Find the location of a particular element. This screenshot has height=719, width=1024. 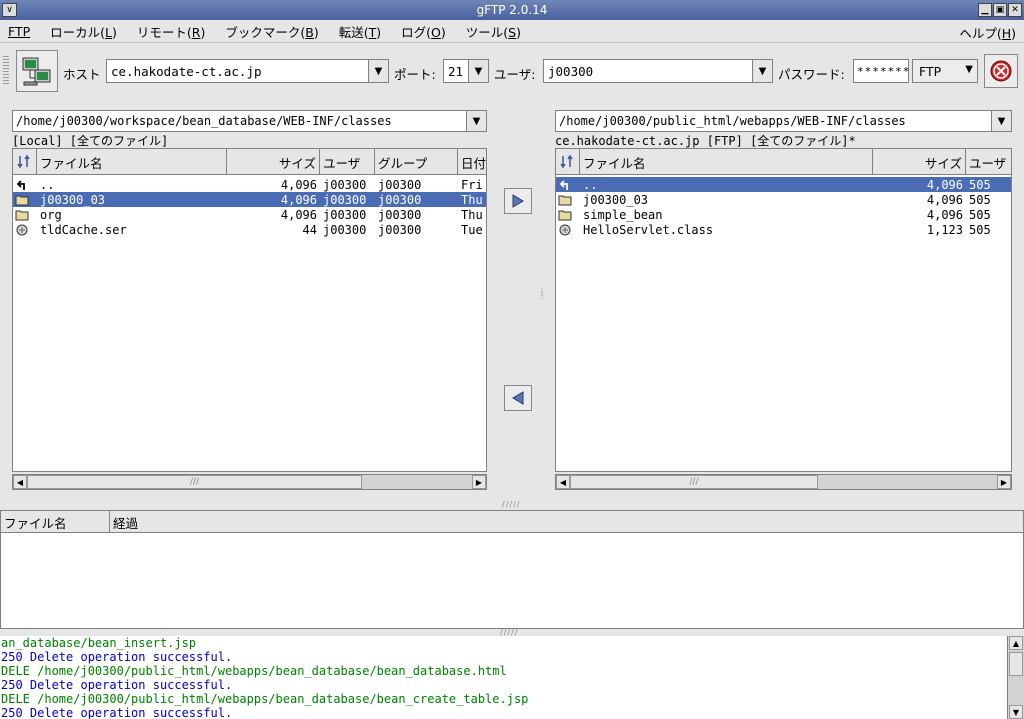

file-group: j00300 is located at coordinates (400, 184).